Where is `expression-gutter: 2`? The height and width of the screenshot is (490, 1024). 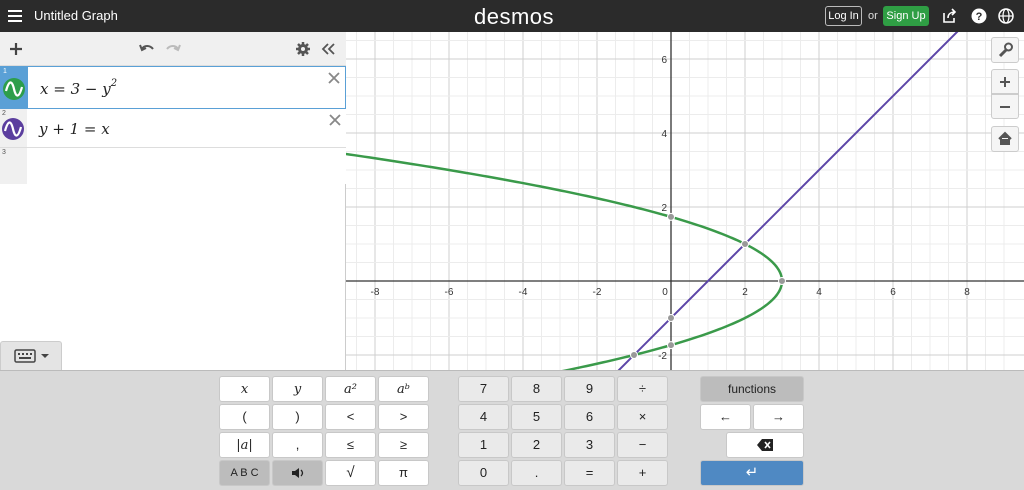 expression-gutter: 2 is located at coordinates (13, 128).